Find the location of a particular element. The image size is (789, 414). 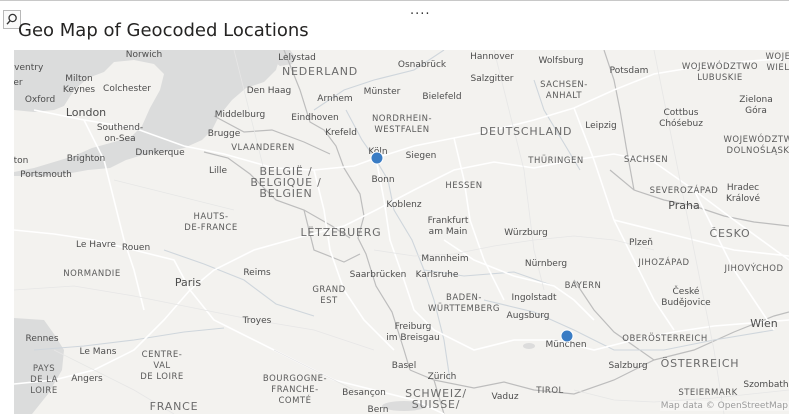

map-label: Zürich is located at coordinates (442, 377).